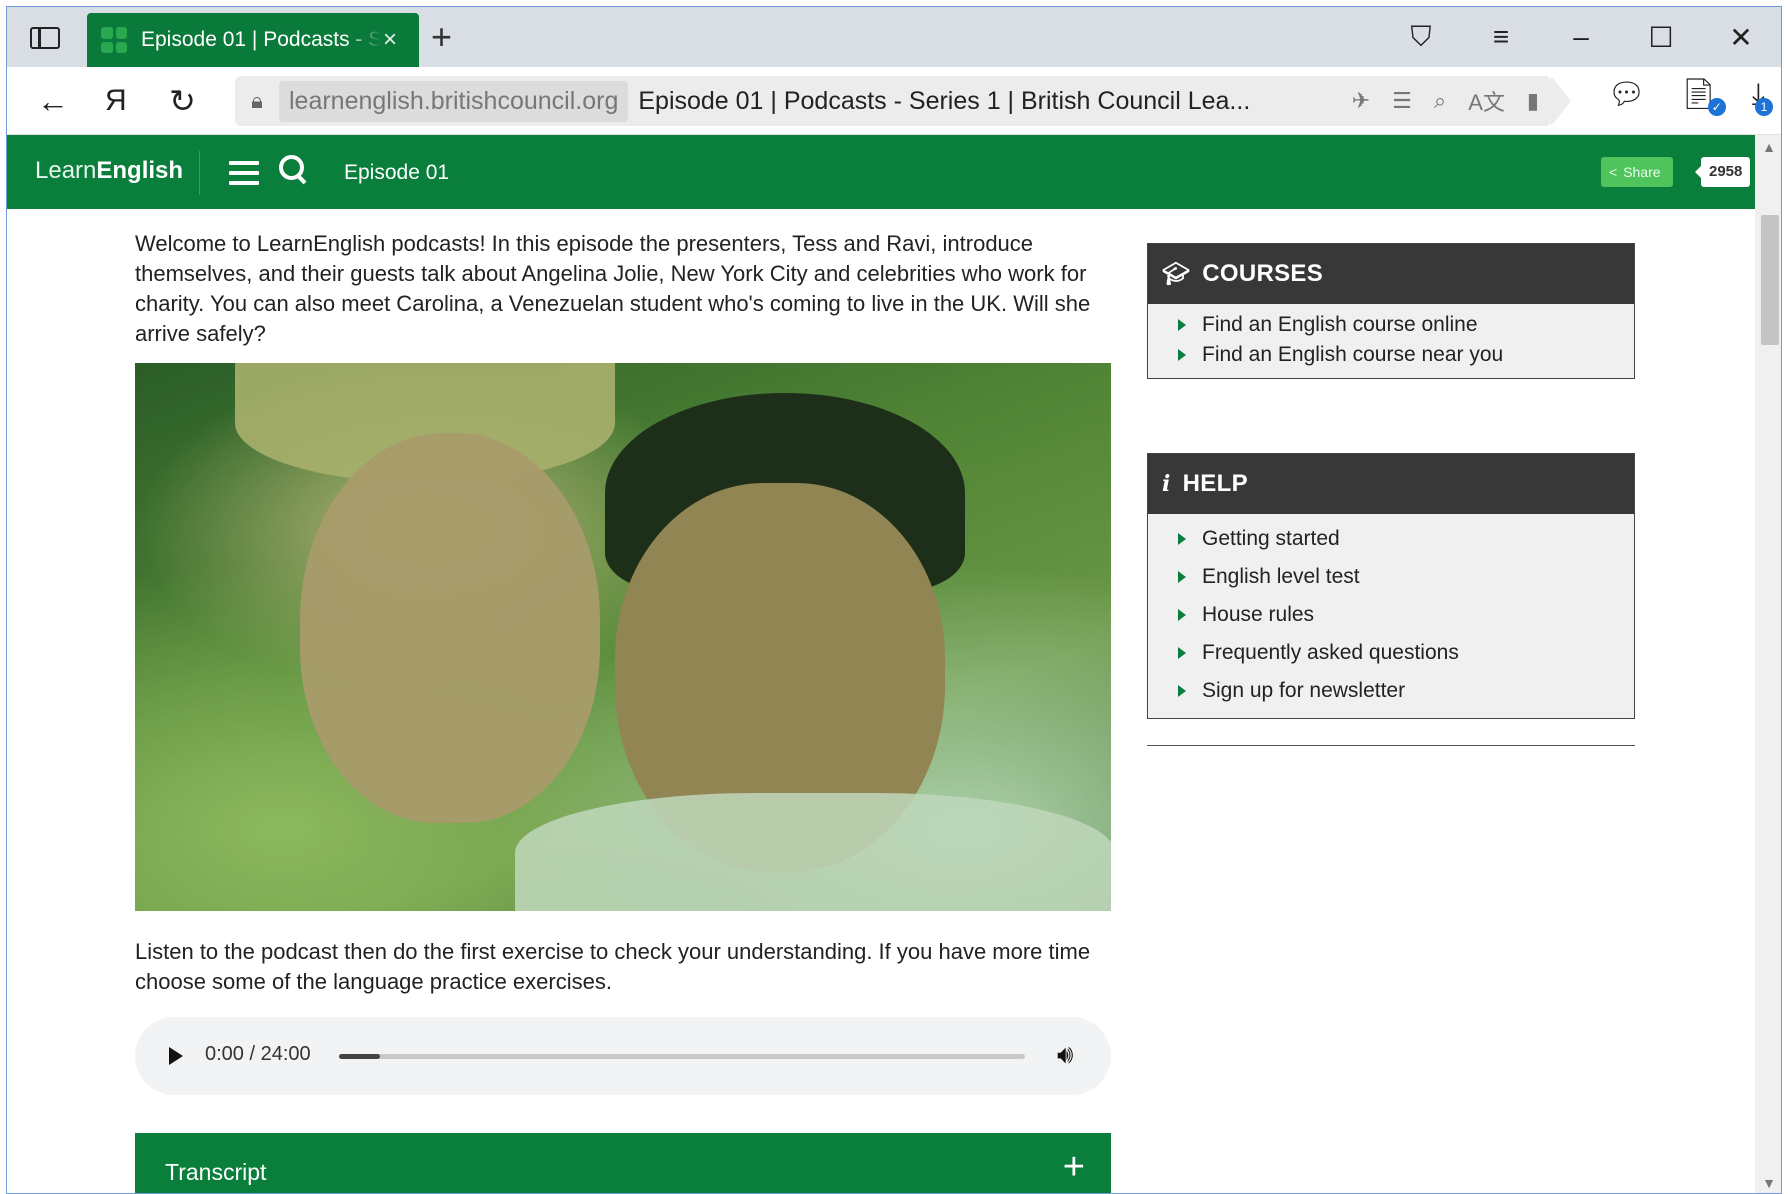  Describe the element at coordinates (397, 172) in the screenshot. I see `page-breadcrumb: Episode 01` at that location.